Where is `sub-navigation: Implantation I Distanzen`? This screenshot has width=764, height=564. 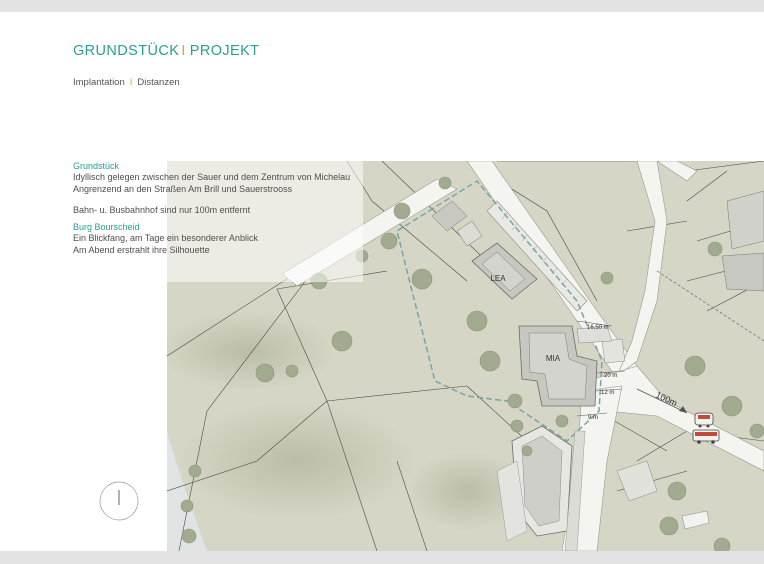
sub-navigation: Implantation I Distanzen is located at coordinates (126, 82).